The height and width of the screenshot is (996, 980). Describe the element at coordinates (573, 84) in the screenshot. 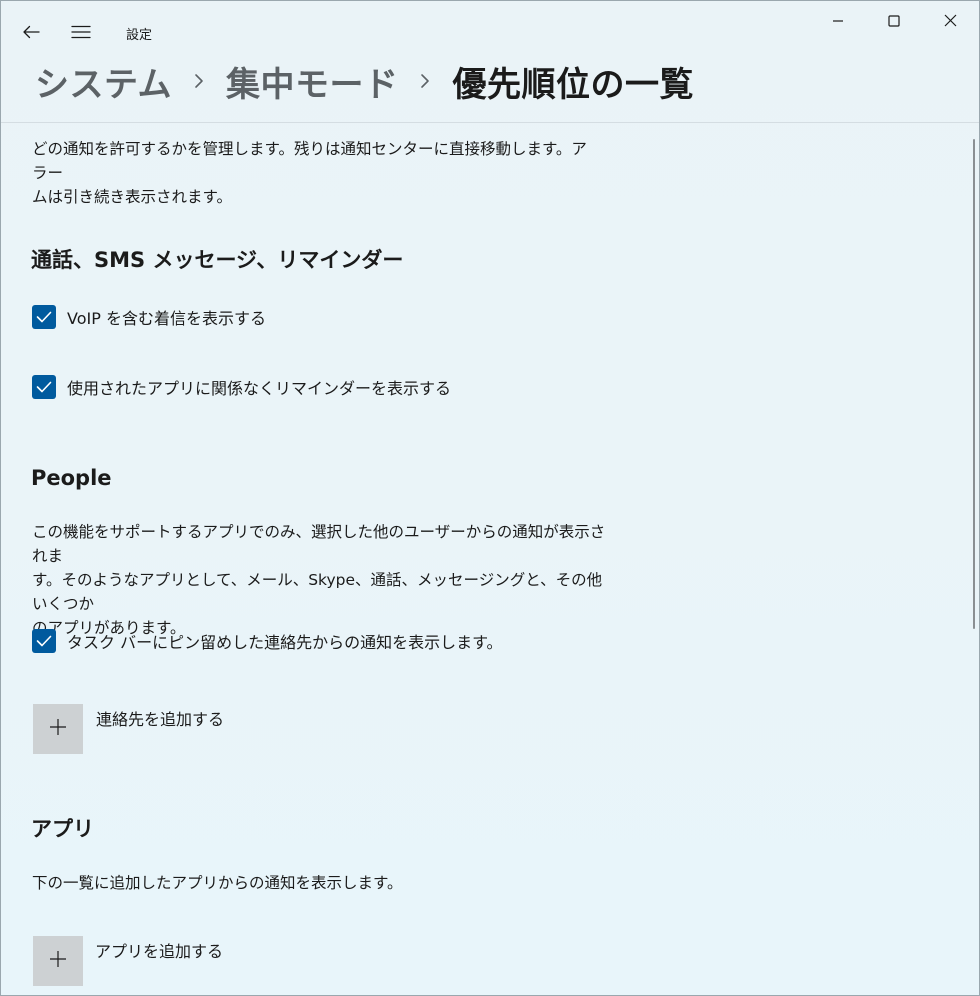

I see `page-title: 優先順位の一覧` at that location.